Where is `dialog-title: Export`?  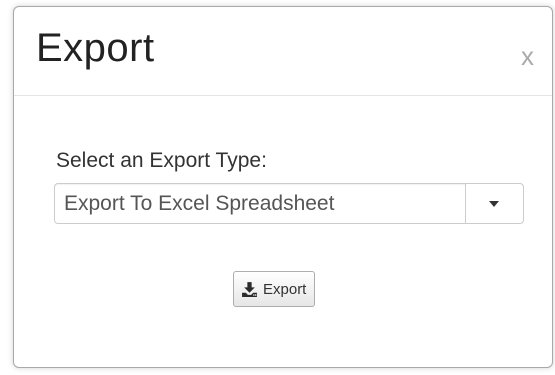
dialog-title: Export is located at coordinates (95, 48).